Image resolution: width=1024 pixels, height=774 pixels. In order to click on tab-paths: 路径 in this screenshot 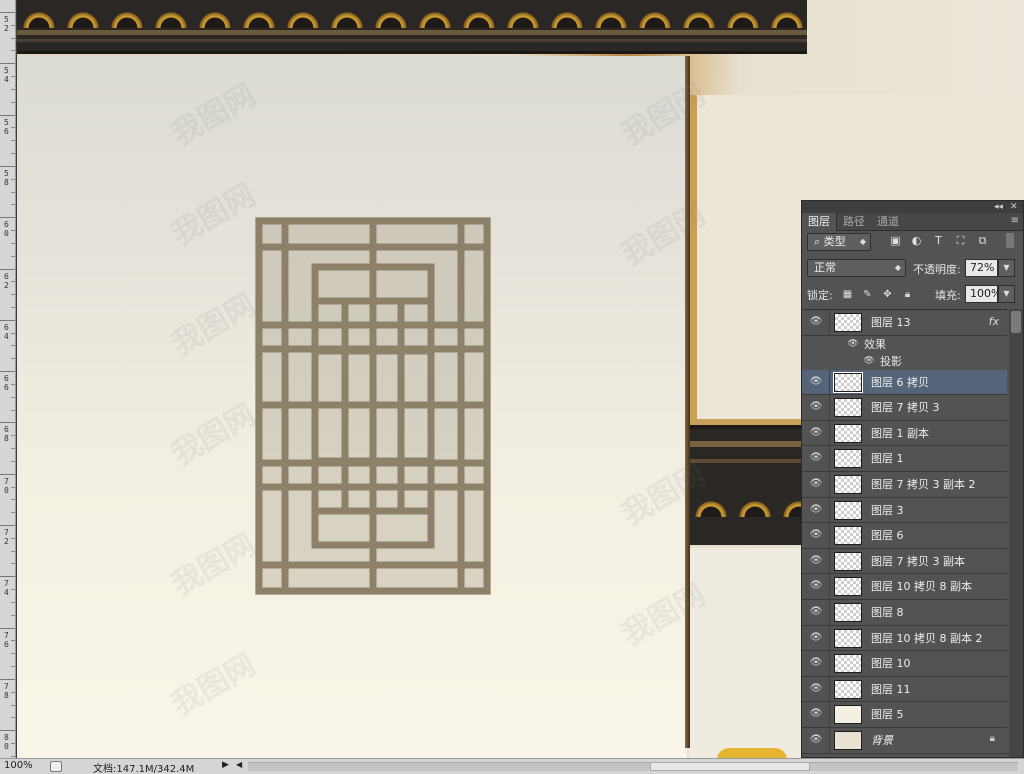, I will do `click(854, 222)`.